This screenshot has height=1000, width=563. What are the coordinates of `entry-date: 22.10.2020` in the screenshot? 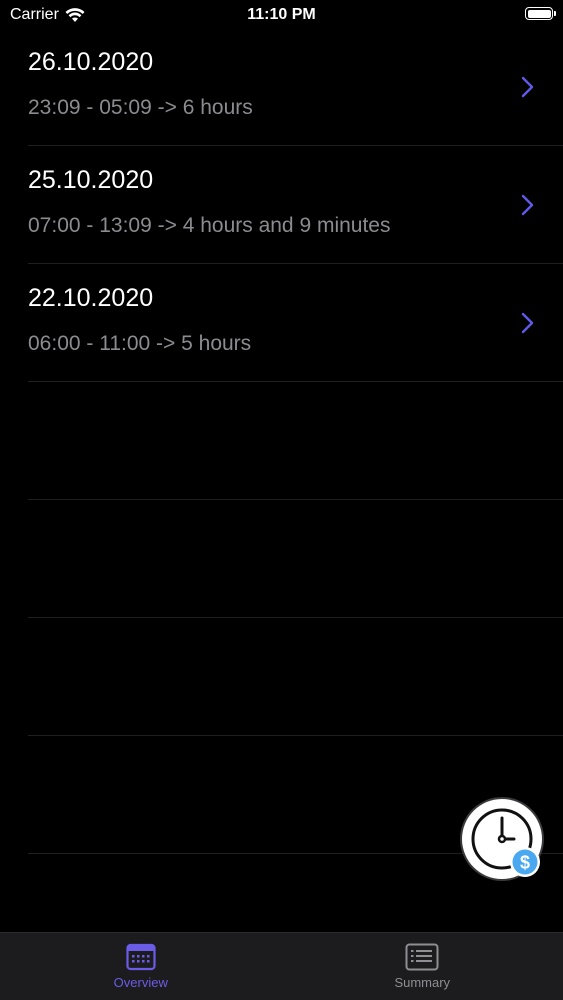 It's located at (91, 298).